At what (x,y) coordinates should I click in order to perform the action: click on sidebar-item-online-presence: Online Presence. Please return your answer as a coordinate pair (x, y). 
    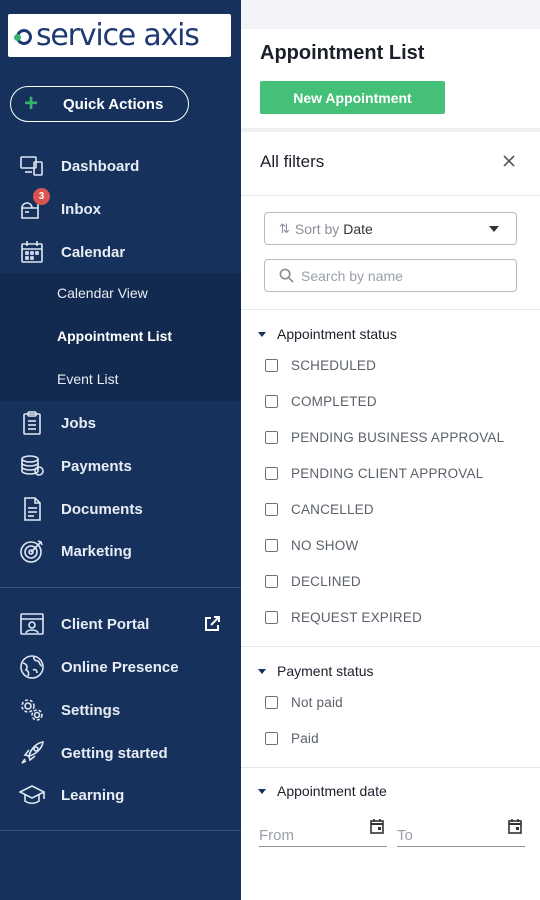
    Looking at the image, I should click on (120, 667).